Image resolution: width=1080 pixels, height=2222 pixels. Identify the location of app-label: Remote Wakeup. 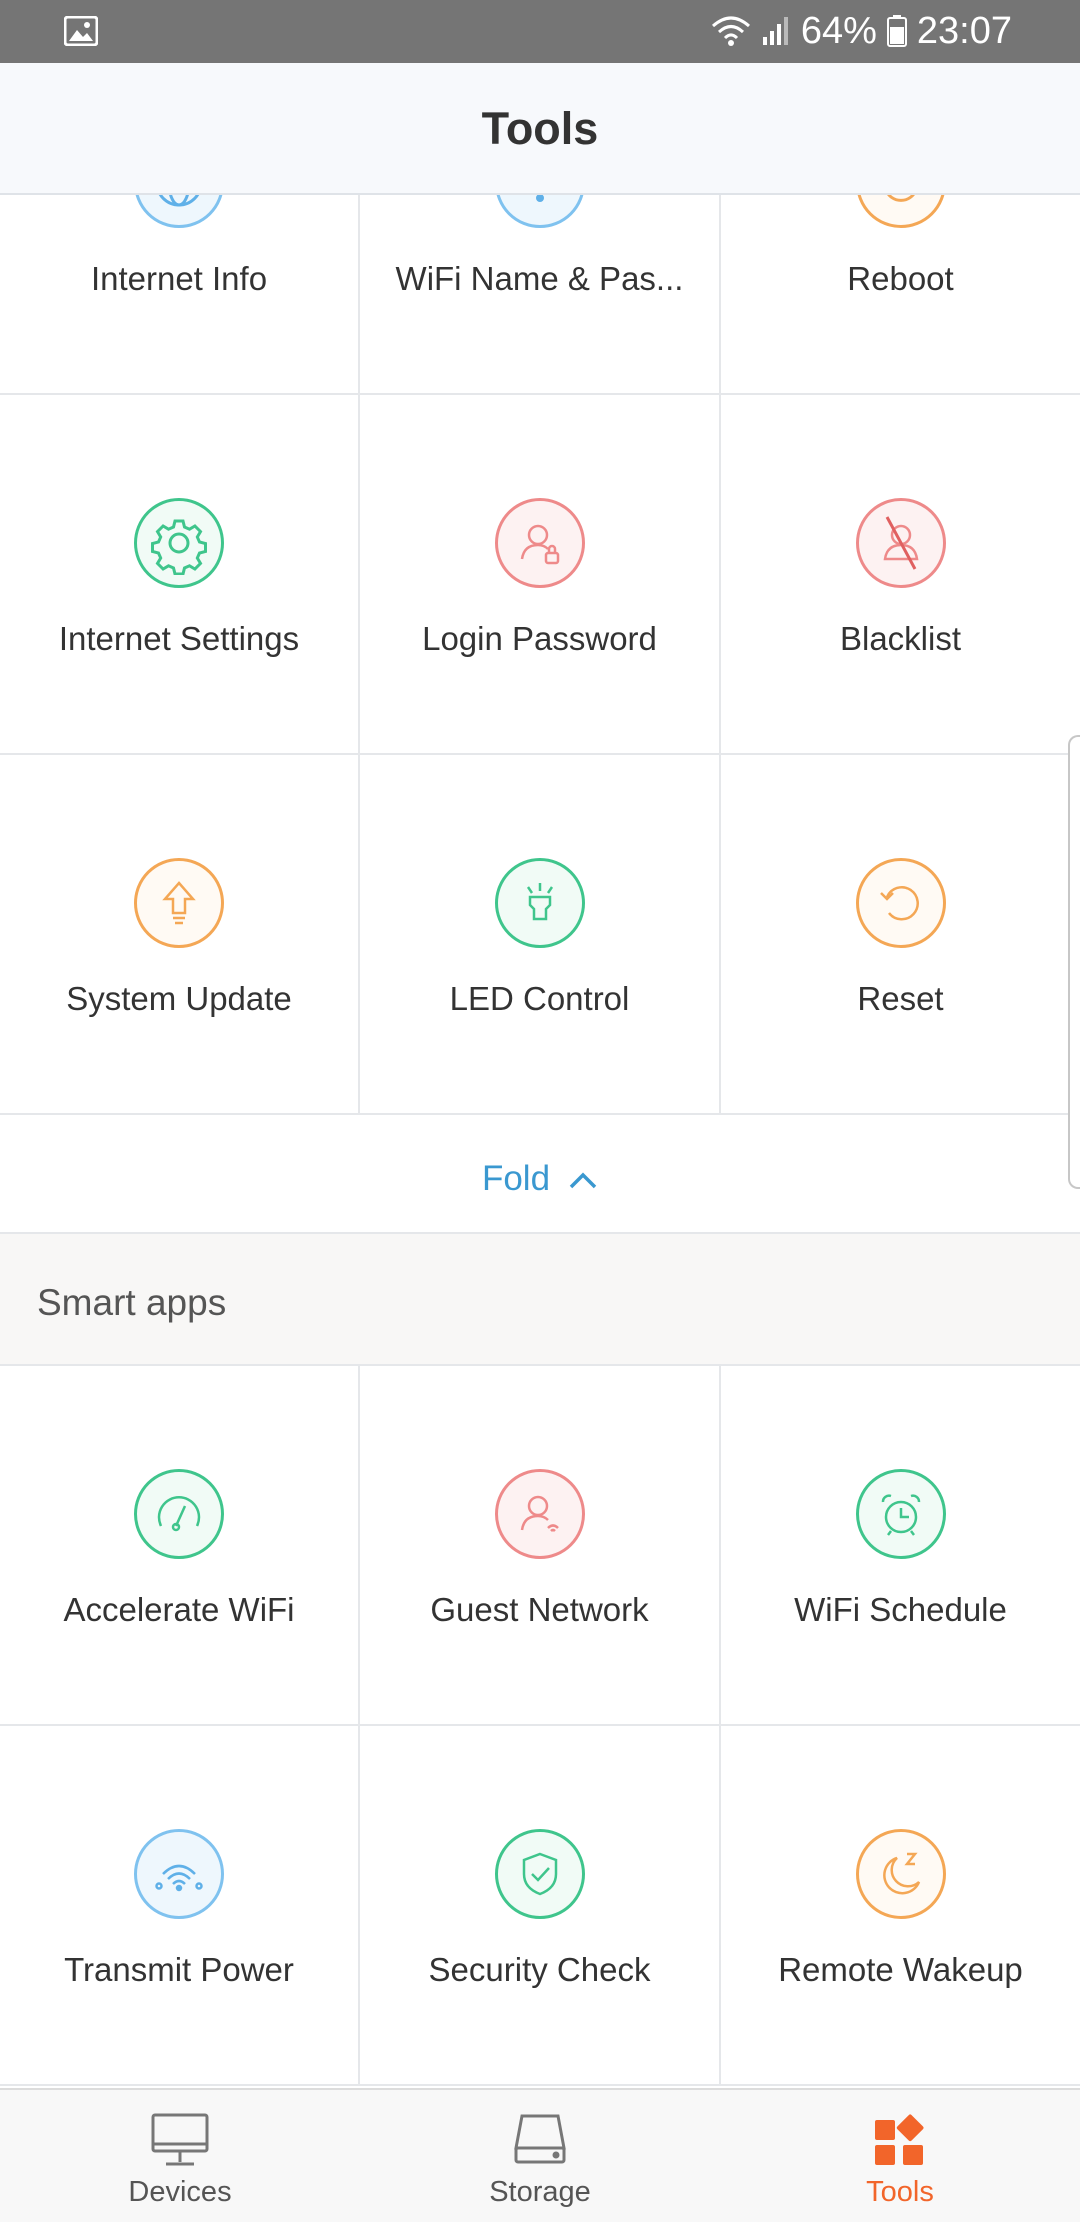
(900, 1969).